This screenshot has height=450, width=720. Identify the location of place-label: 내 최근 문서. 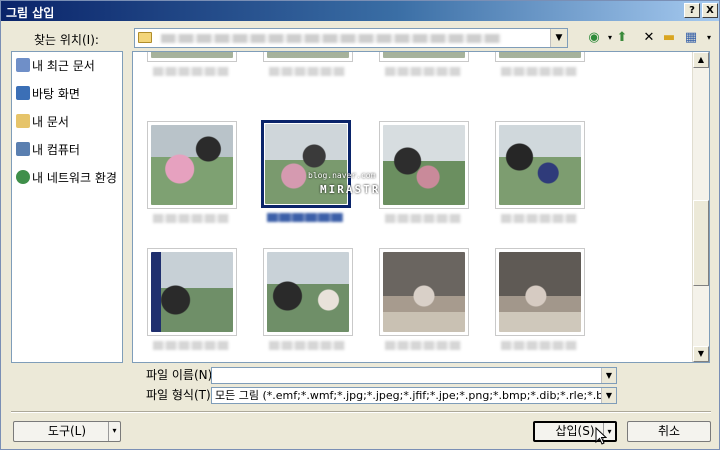
(63, 66).